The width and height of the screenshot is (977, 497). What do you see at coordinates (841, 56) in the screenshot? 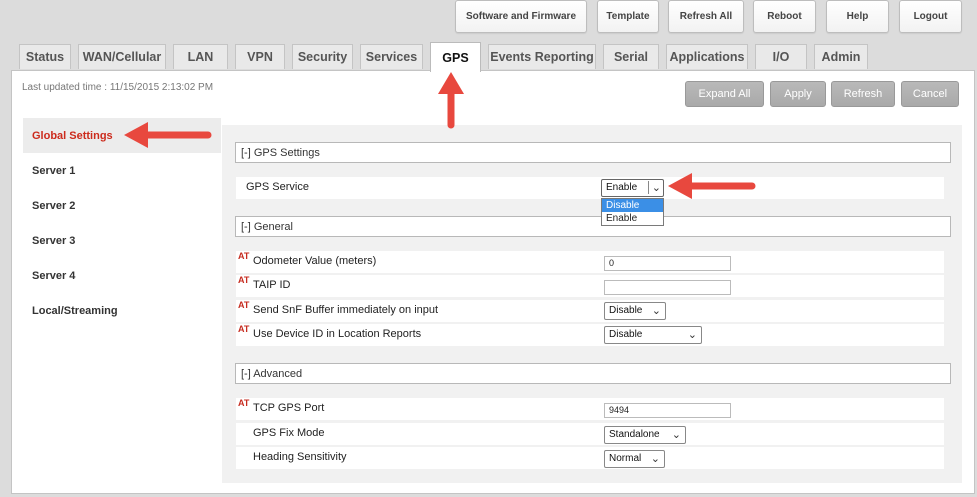
I see `tab-admin: Admin` at bounding box center [841, 56].